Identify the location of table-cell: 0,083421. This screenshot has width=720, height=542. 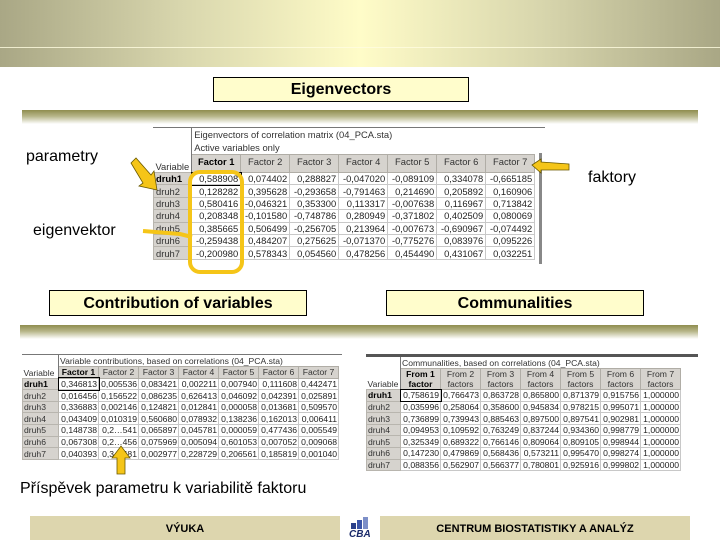
(158, 384).